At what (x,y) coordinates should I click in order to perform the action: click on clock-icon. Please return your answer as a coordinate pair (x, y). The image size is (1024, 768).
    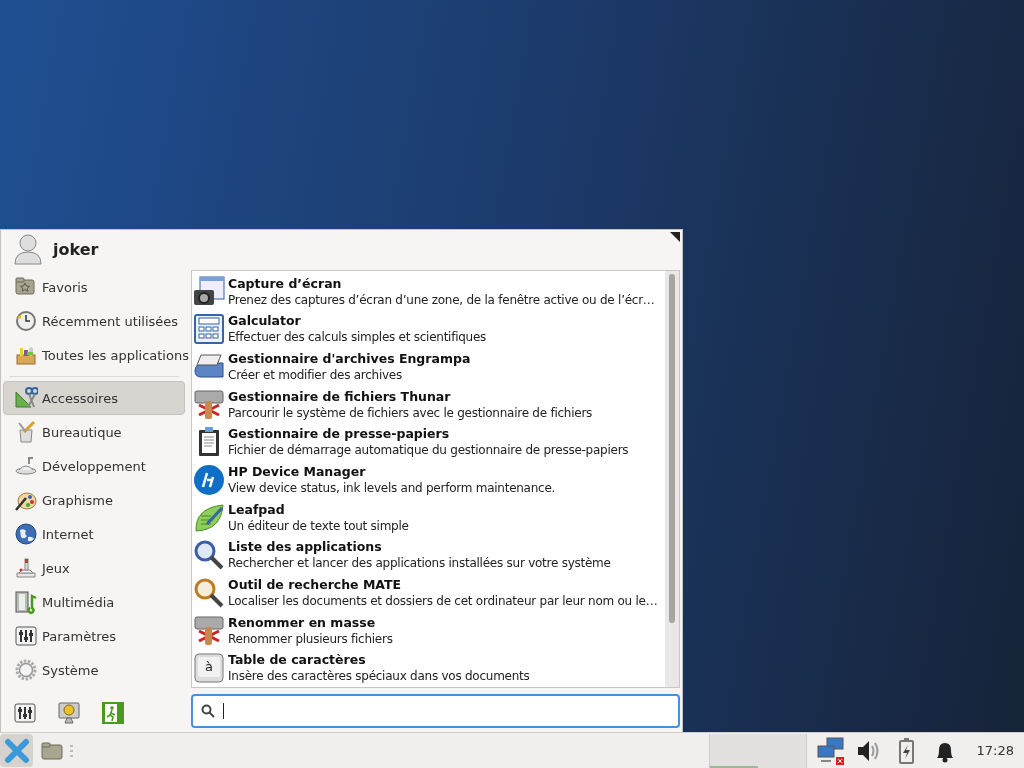
    Looking at the image, I should click on (26, 321).